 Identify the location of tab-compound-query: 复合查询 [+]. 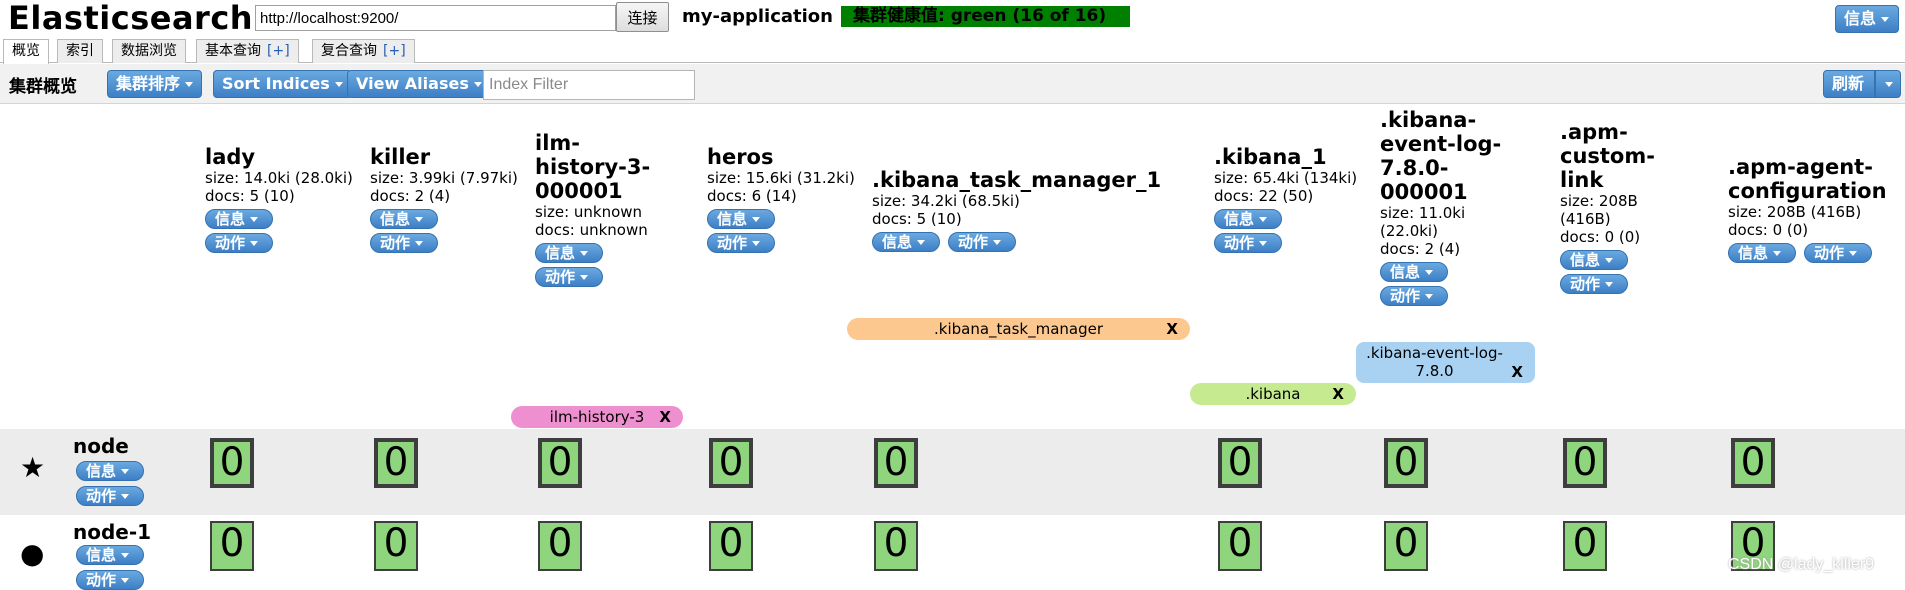
(363, 51).